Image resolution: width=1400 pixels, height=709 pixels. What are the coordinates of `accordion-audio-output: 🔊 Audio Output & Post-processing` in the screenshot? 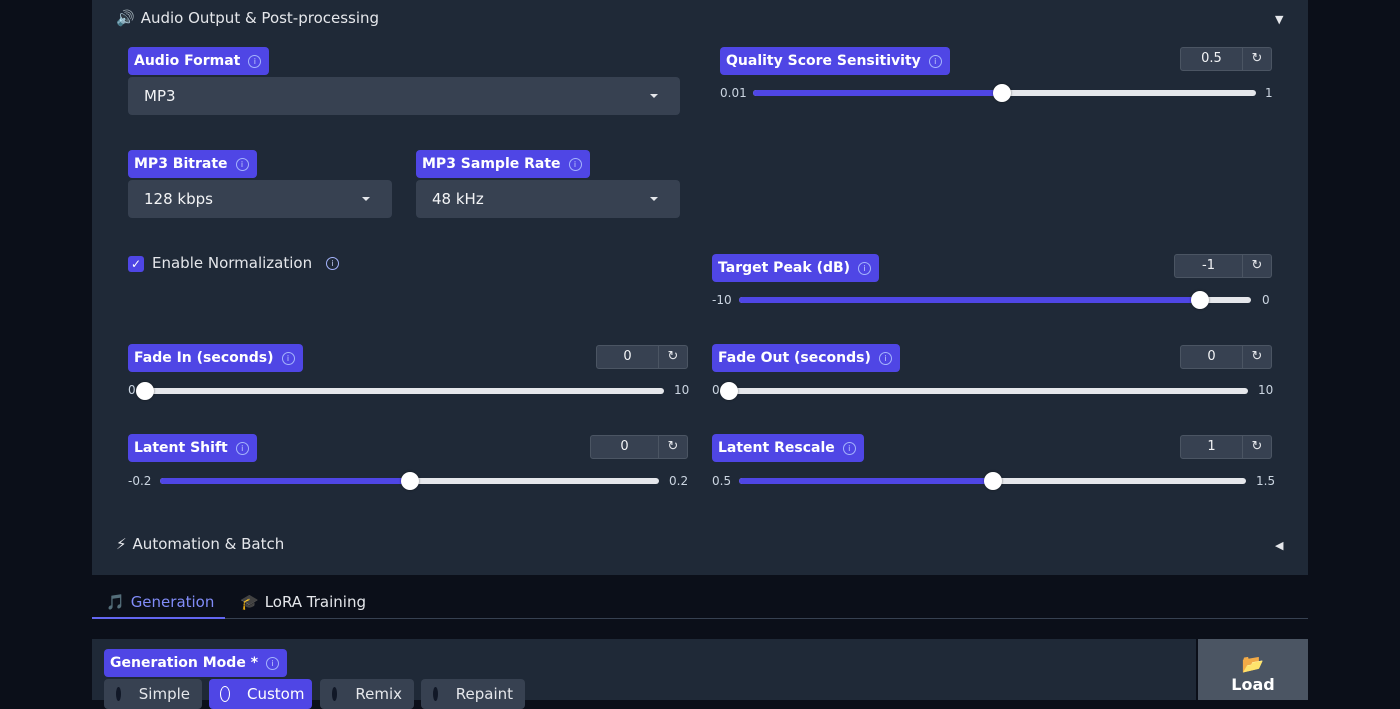 It's located at (247, 18).